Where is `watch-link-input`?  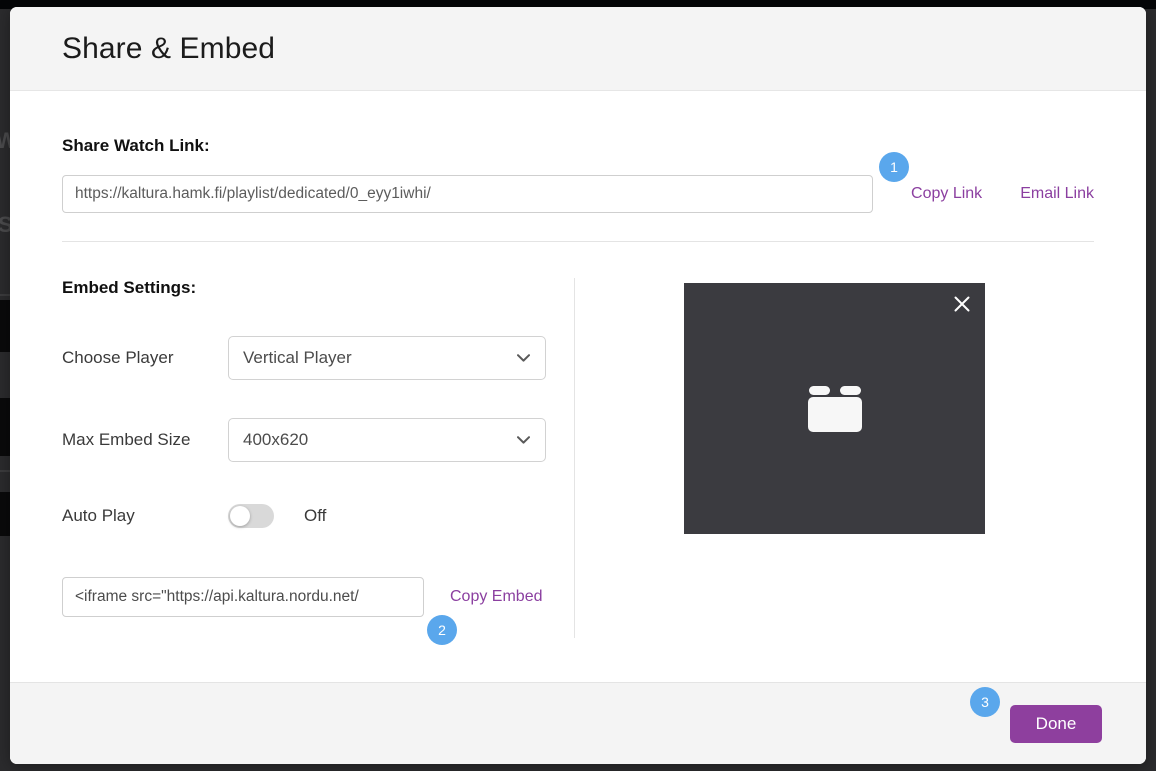
watch-link-input is located at coordinates (468, 194).